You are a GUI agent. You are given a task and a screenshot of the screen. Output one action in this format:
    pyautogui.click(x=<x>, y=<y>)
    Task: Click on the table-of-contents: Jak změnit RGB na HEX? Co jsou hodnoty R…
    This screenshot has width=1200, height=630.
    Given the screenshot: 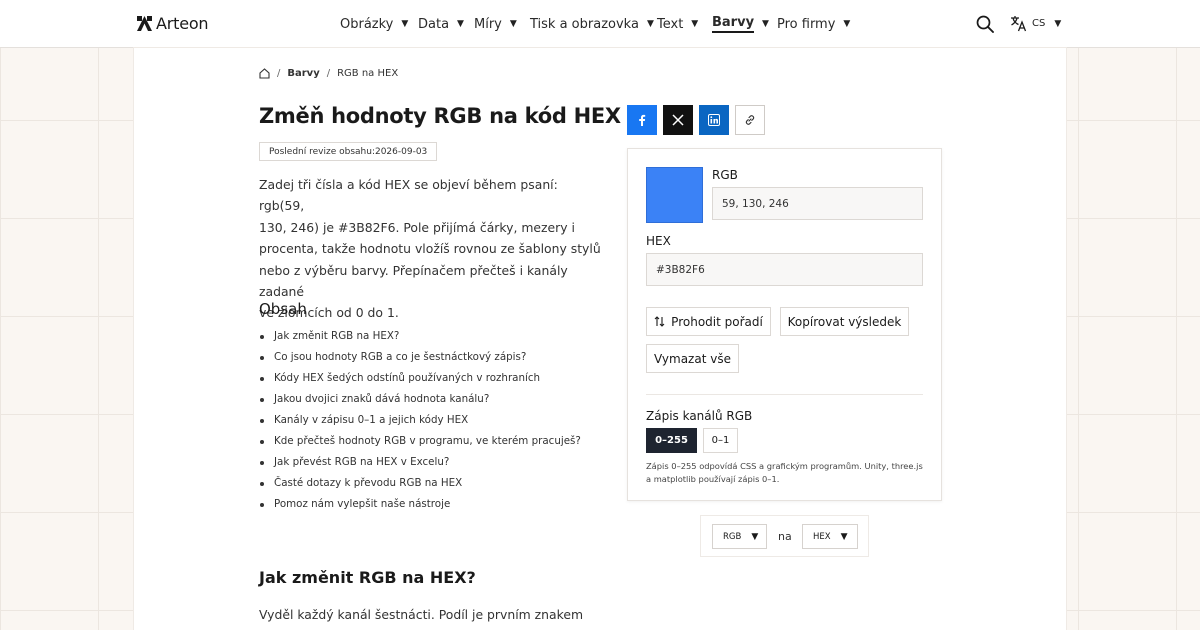 What is the action you would take?
    pyautogui.click(x=420, y=420)
    